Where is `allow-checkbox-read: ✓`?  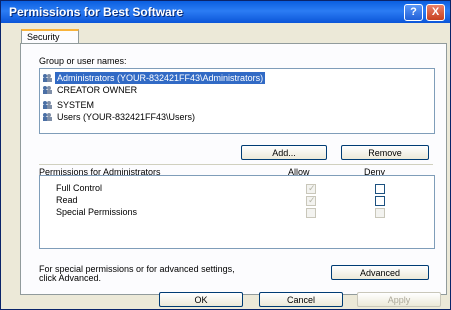 allow-checkbox-read: ✓ is located at coordinates (311, 200).